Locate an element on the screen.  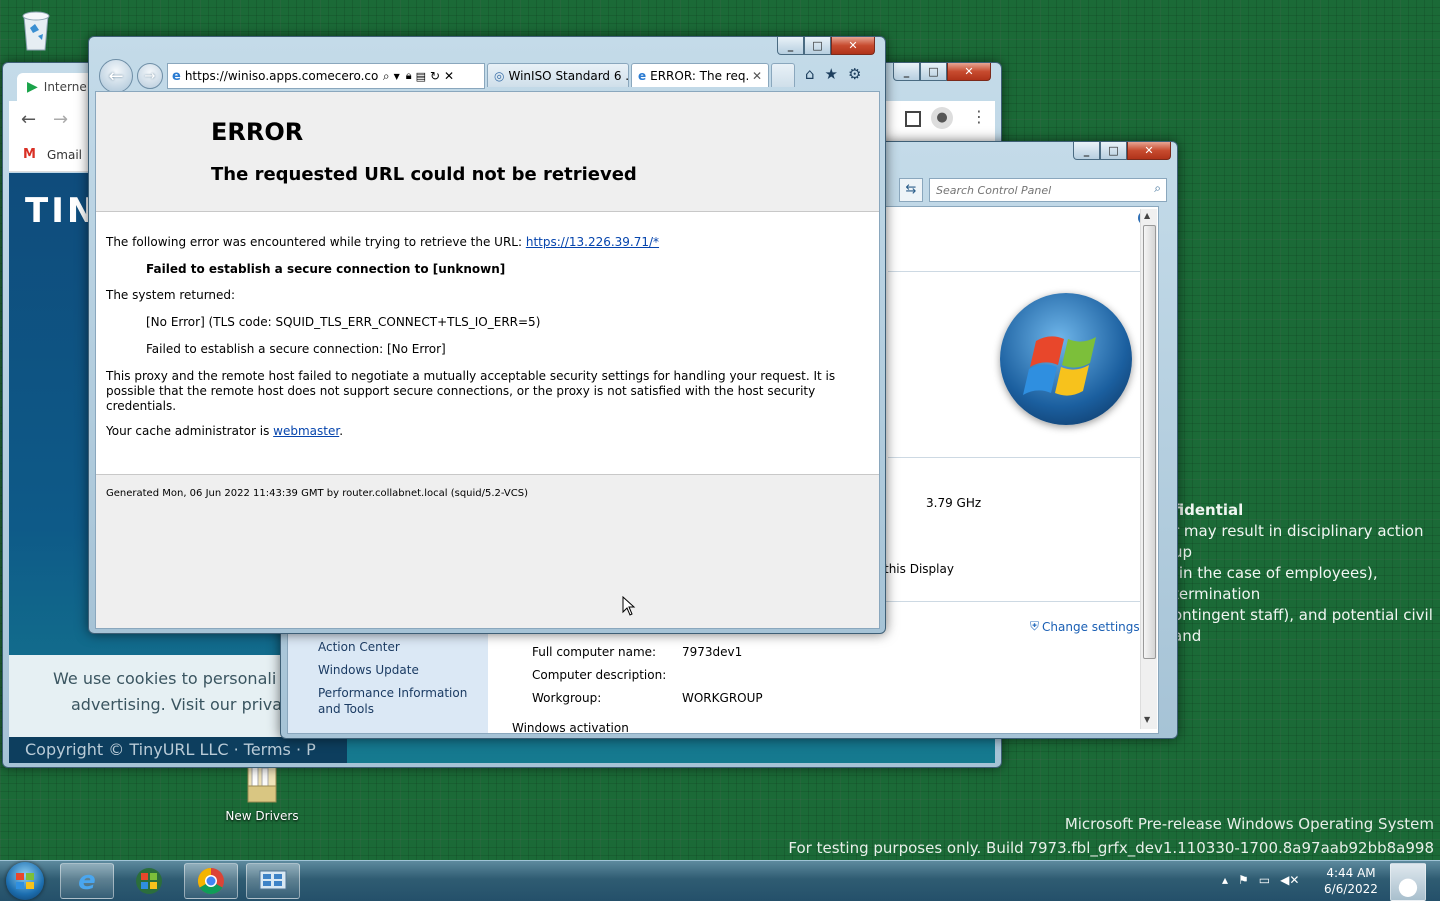
new-drivers-folder: New Drivers is located at coordinates (262, 792).